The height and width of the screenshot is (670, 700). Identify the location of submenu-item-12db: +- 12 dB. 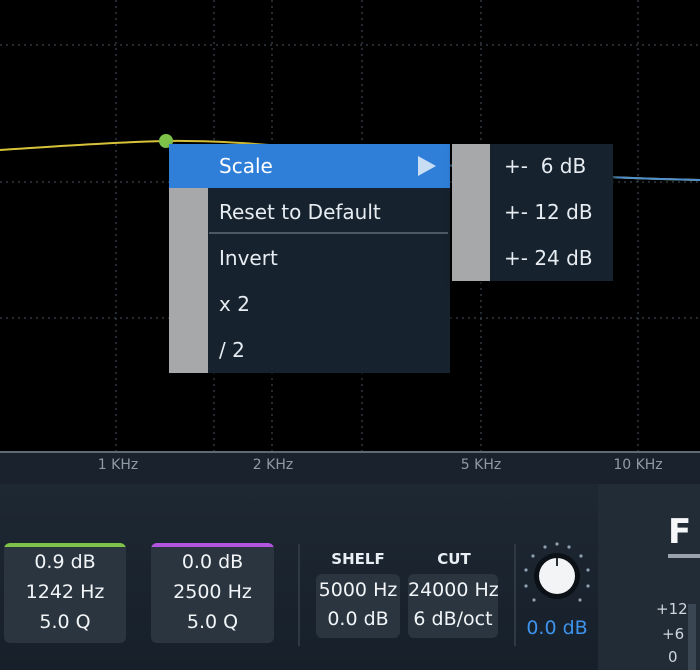
(532, 212).